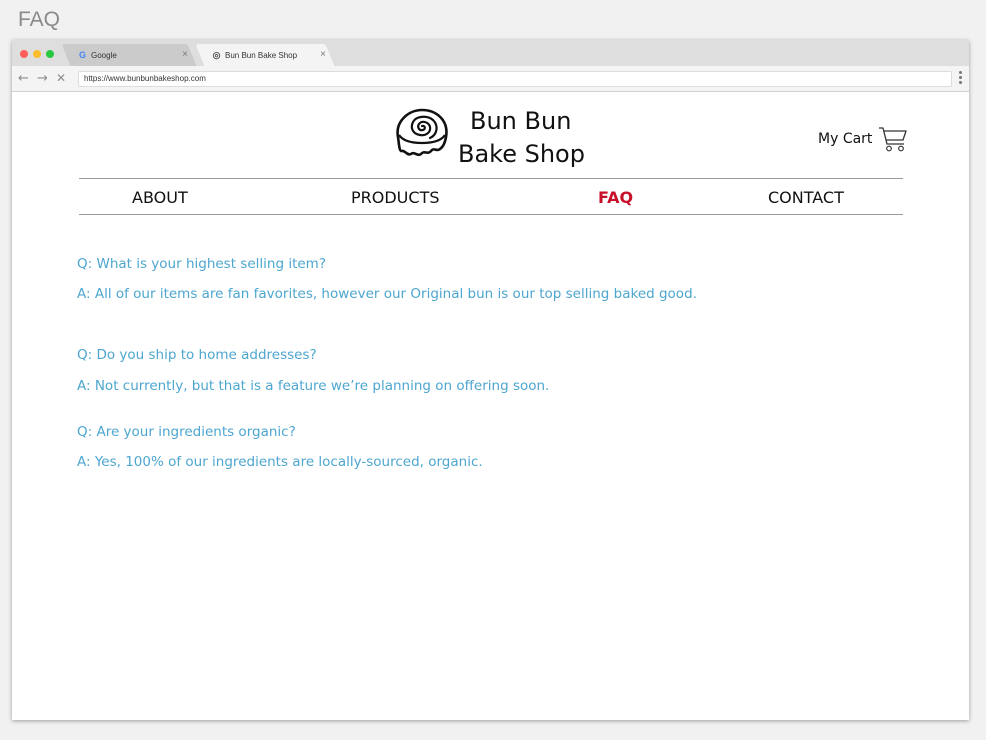 This screenshot has width=986, height=740. Describe the element at coordinates (39, 19) in the screenshot. I see `page-label: FAQ` at that location.